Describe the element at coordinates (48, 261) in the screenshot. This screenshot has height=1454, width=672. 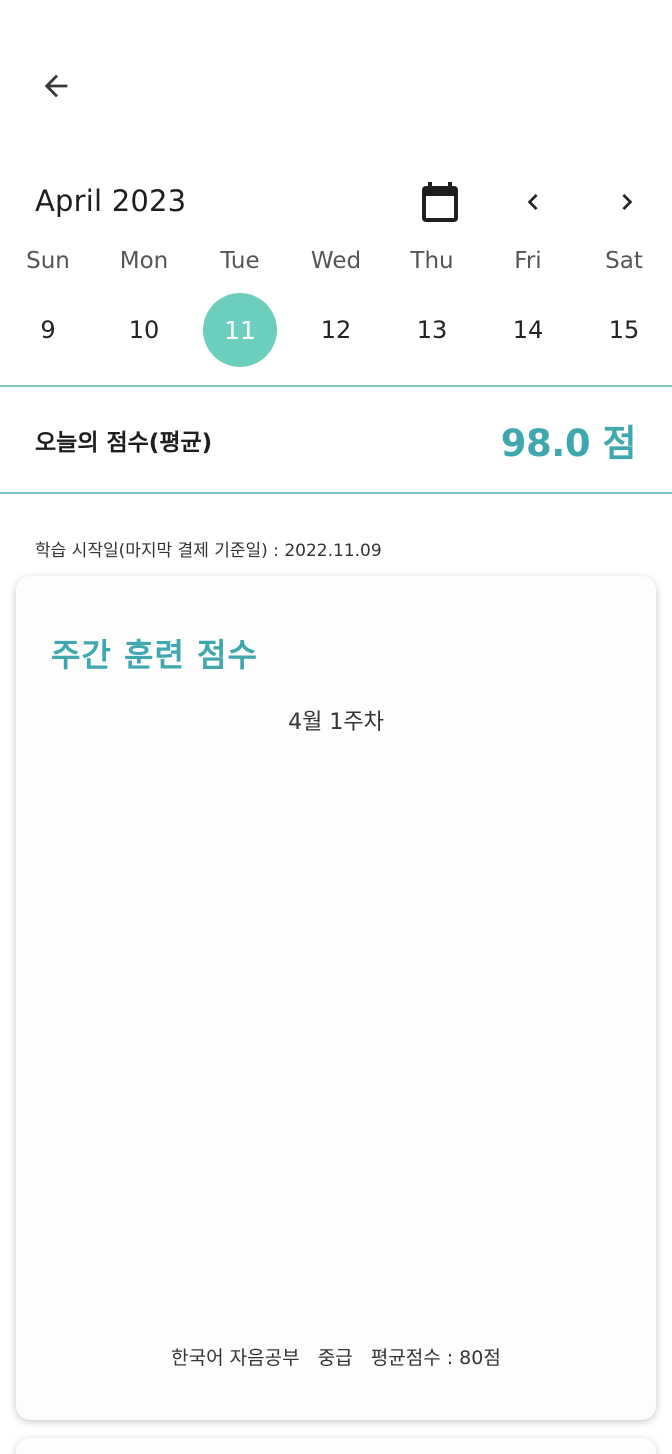
I see `weekday-label: Sun` at that location.